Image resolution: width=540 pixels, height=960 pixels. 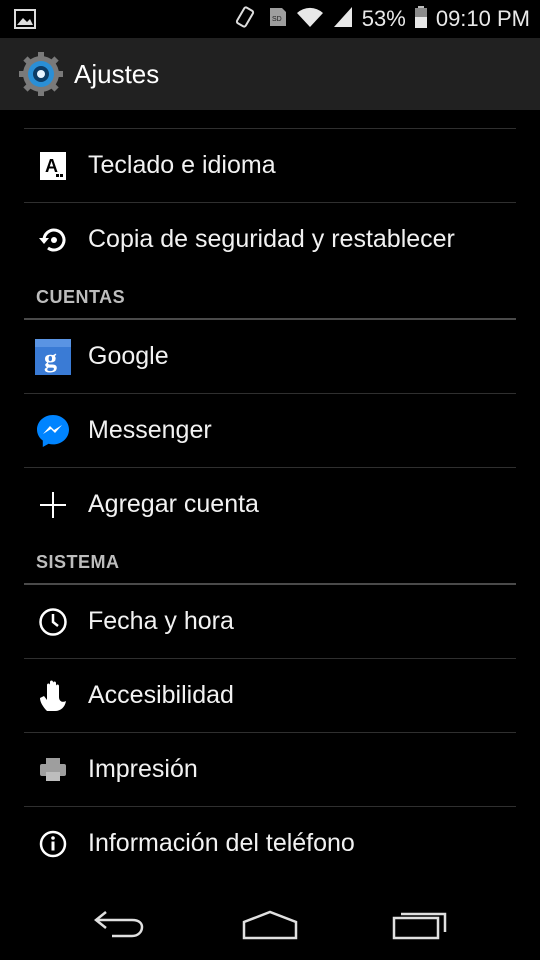 What do you see at coordinates (50, 358) in the screenshot?
I see `svg-text: g` at bounding box center [50, 358].